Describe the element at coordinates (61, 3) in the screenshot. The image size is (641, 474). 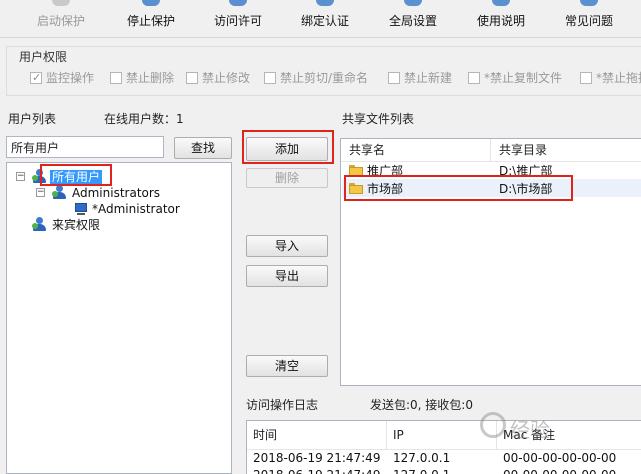
I see `shield-icon` at that location.